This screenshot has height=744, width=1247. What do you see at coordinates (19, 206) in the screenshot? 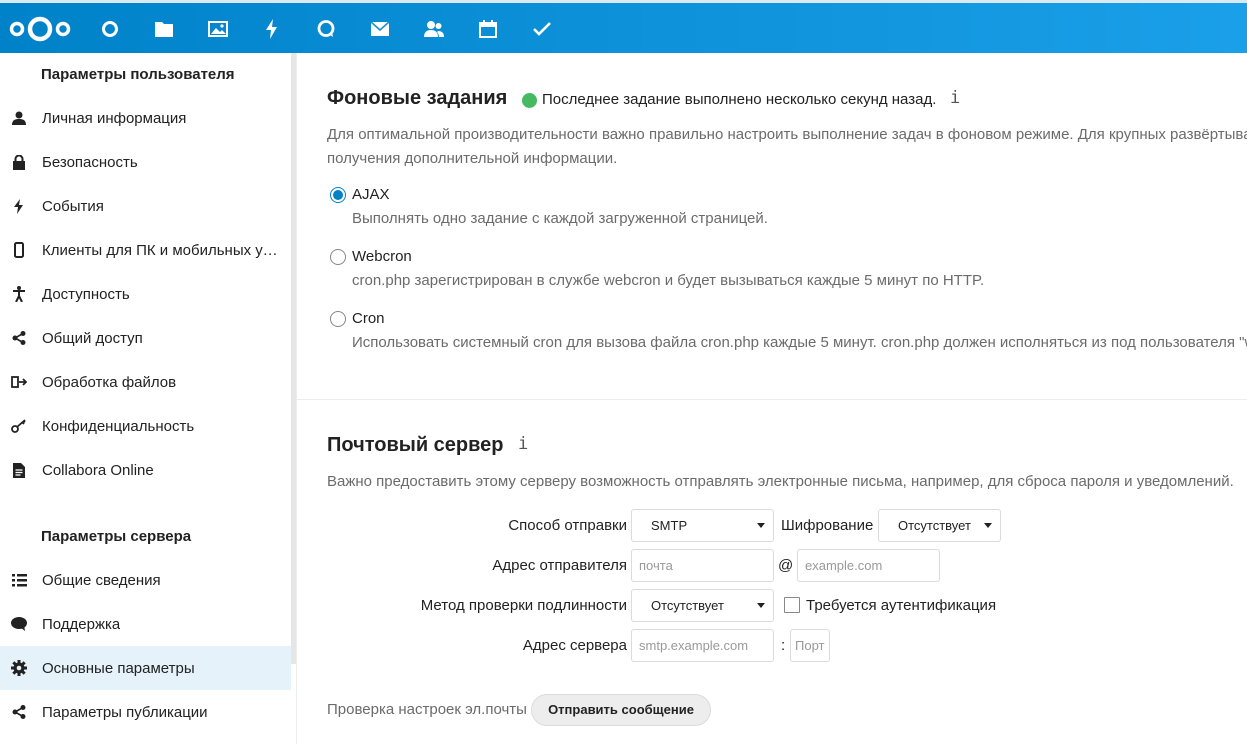
I see `lightning-icon` at bounding box center [19, 206].